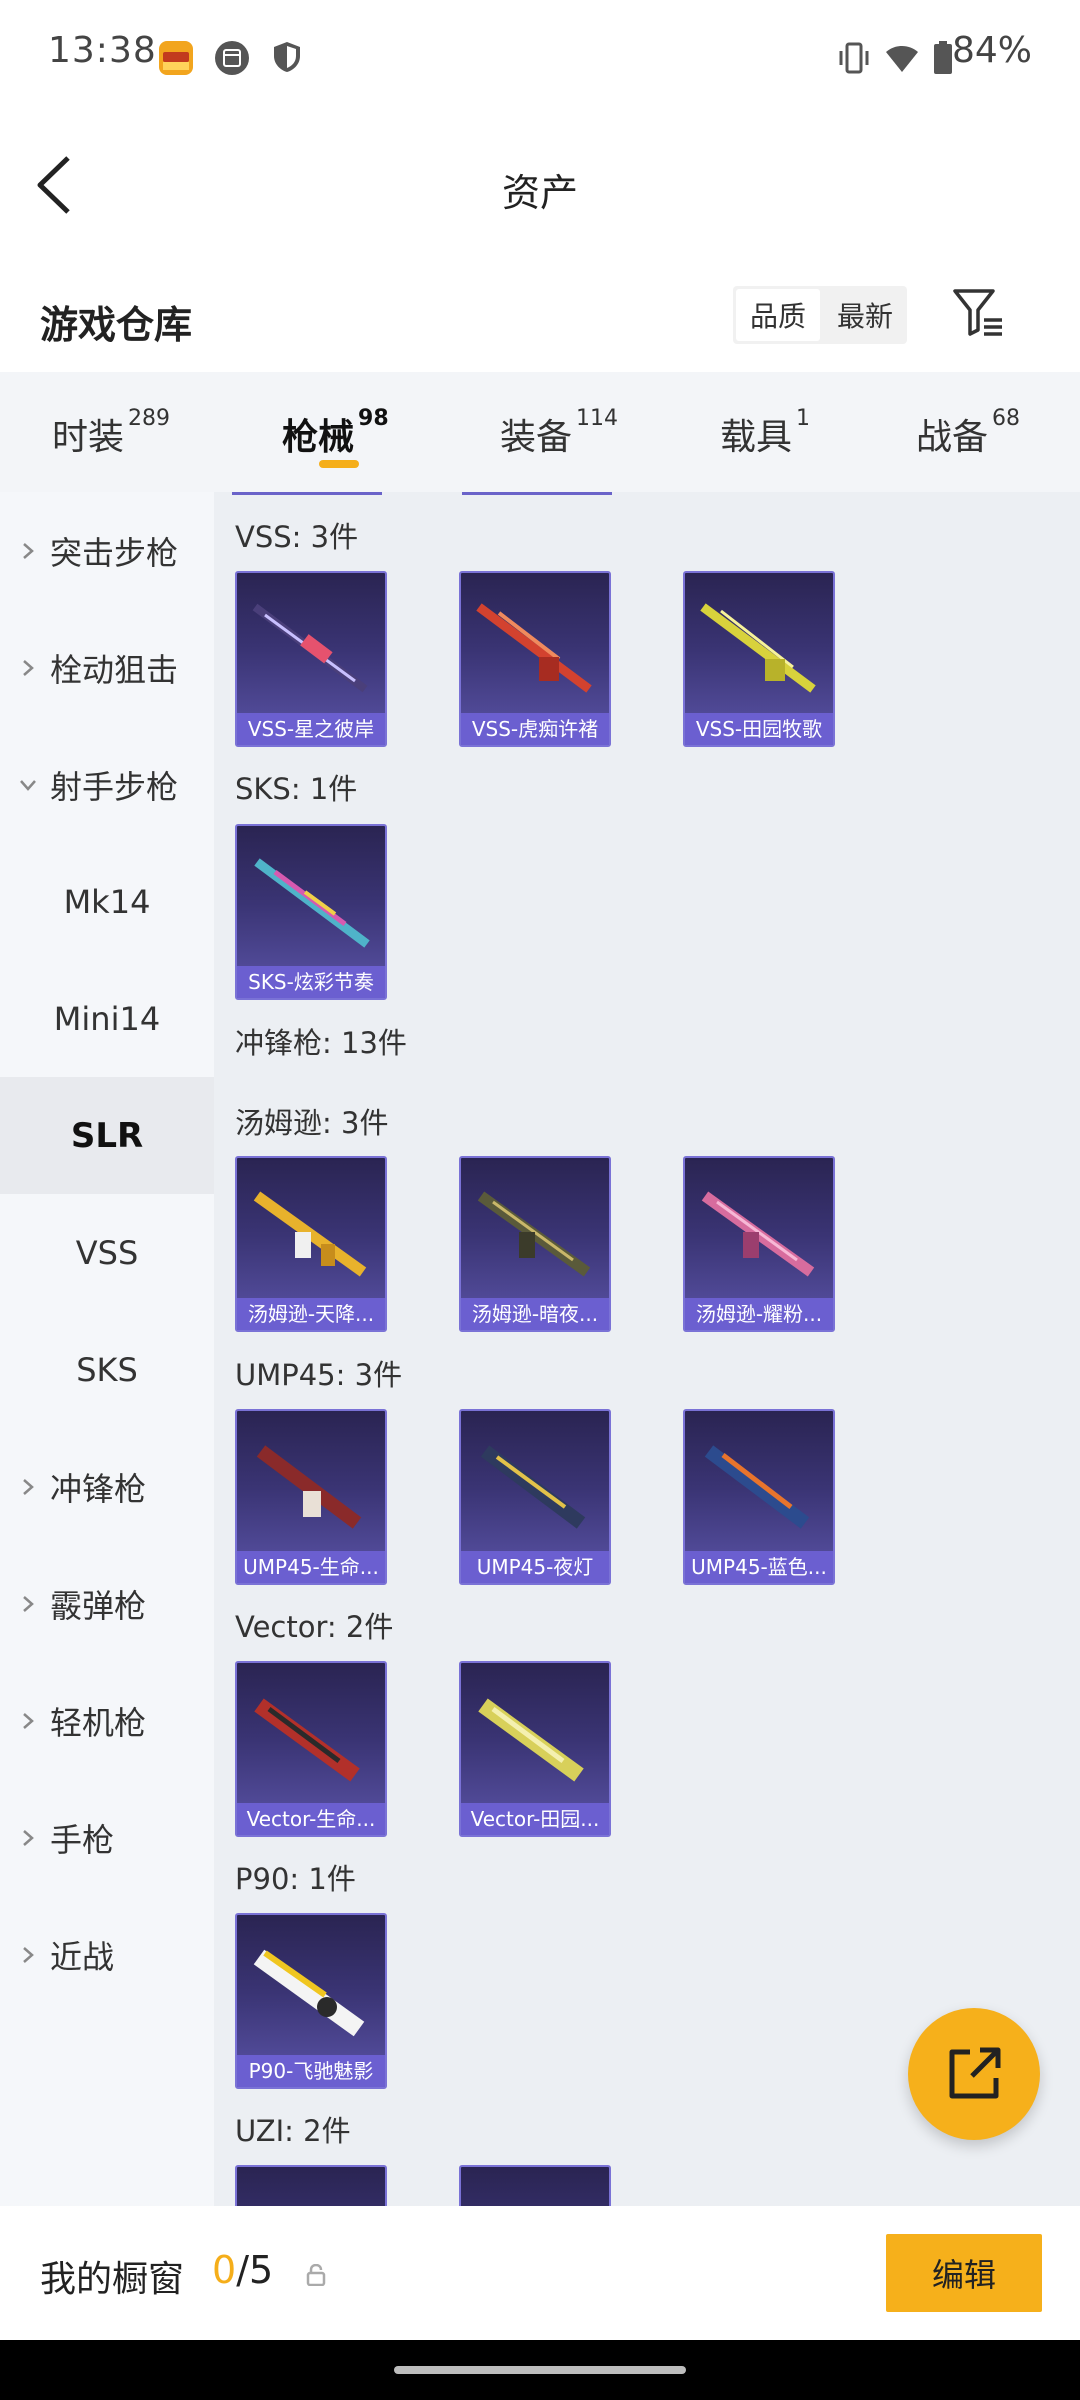 Image resolution: width=1080 pixels, height=2400 pixels. Describe the element at coordinates (943, 57) in the screenshot. I see `battery-icon` at that location.